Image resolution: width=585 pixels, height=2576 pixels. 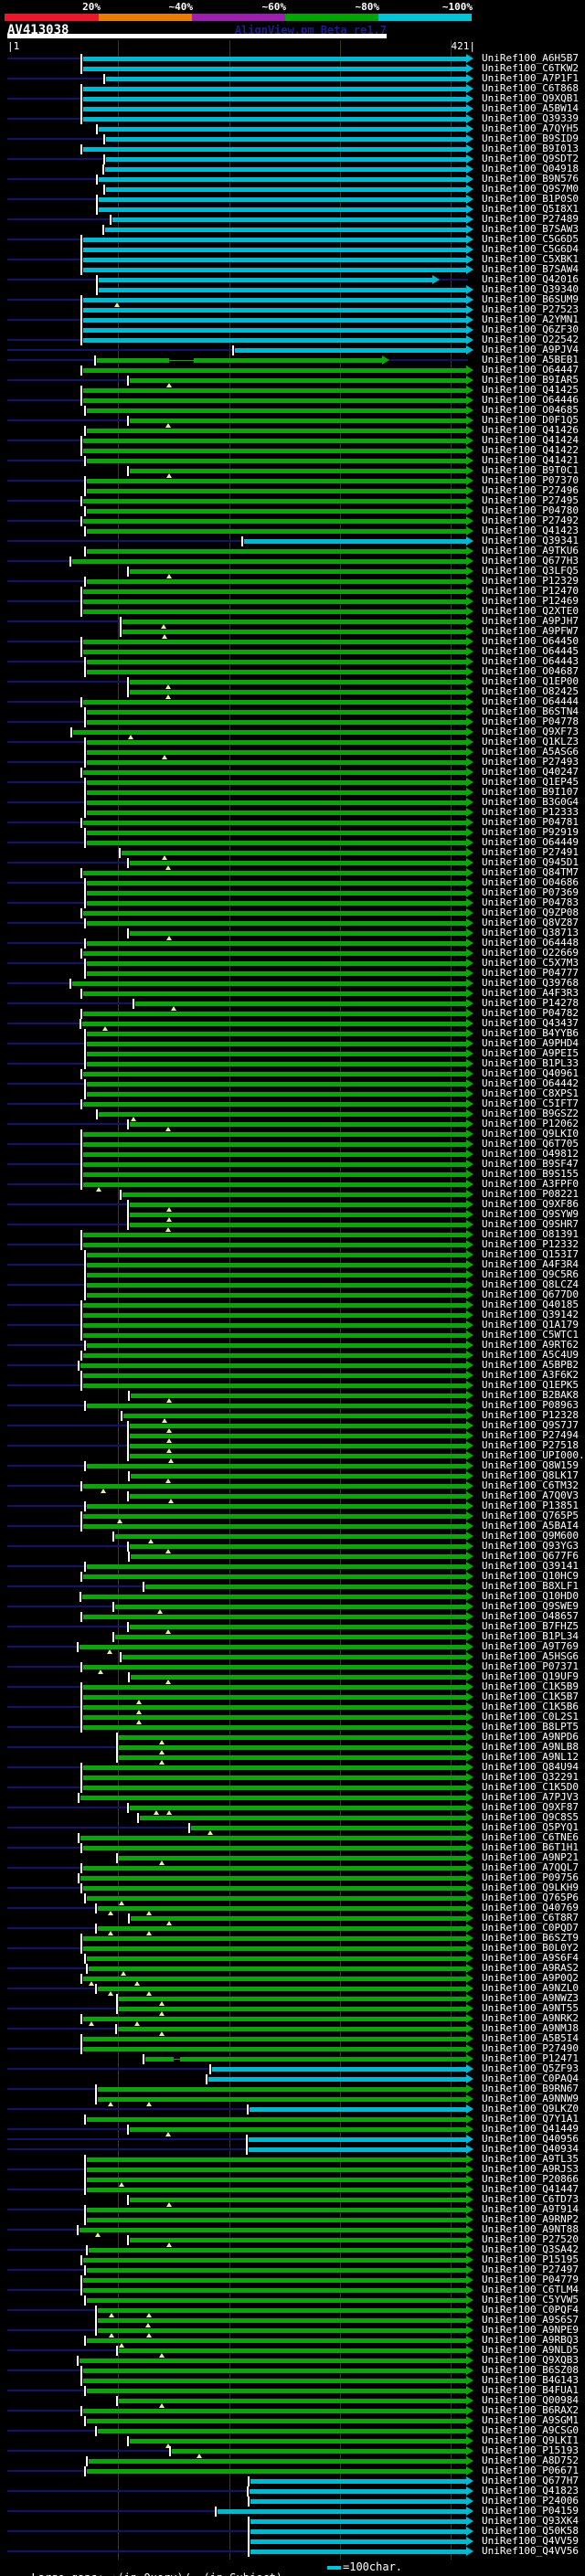 What do you see at coordinates (331, 17) in the screenshot?
I see `scale-segment-80%` at bounding box center [331, 17].